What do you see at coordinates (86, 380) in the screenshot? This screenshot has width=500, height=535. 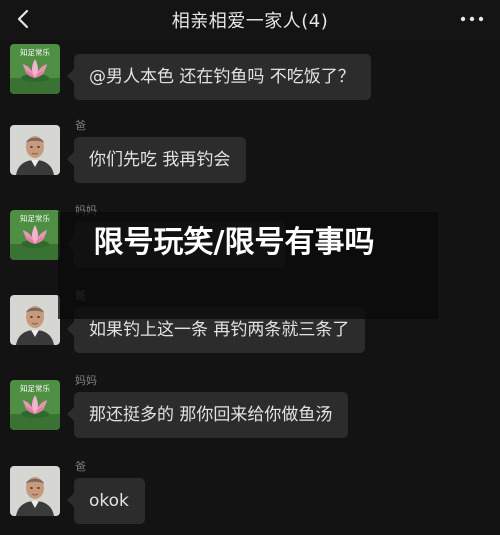 I see `sender-name: 妈妈` at bounding box center [86, 380].